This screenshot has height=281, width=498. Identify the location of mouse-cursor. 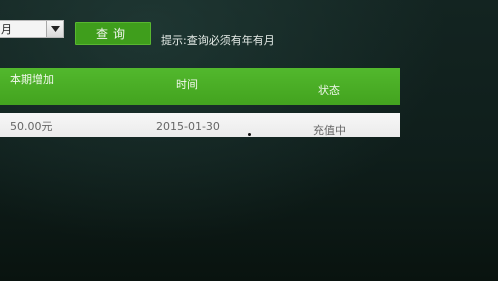
(249, 134).